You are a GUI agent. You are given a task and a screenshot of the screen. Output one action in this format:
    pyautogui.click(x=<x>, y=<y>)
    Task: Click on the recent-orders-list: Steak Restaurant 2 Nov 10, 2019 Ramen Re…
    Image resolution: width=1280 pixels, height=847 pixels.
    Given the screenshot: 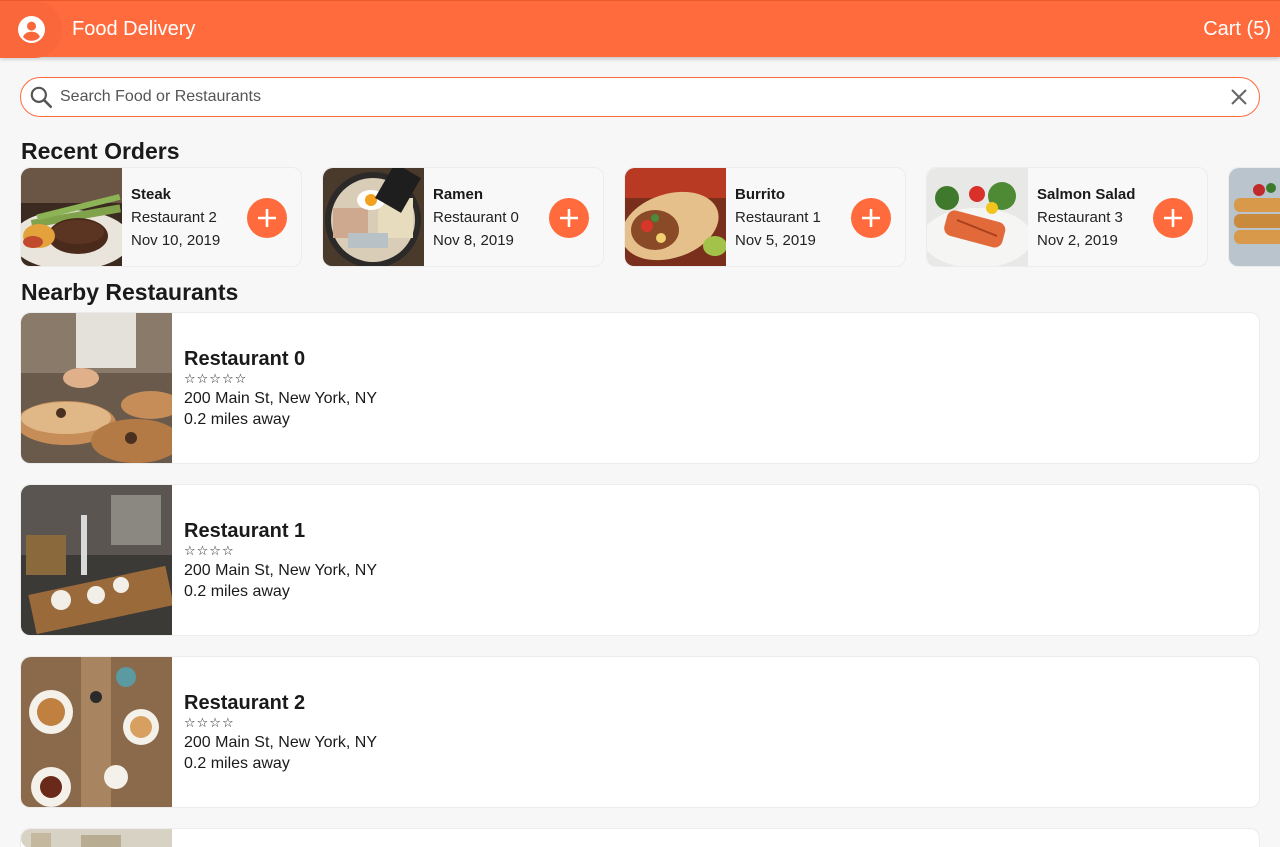 What is the action you would take?
    pyautogui.click(x=650, y=217)
    